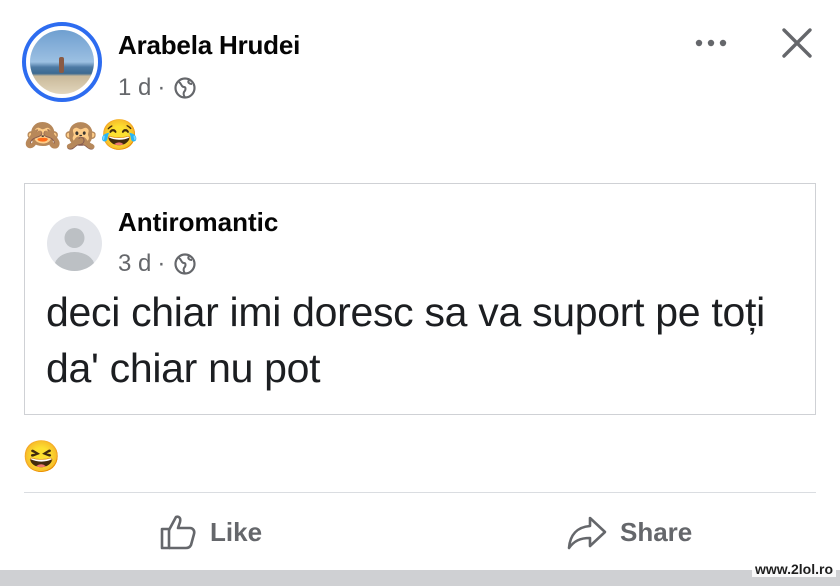 The width and height of the screenshot is (840, 586). I want to click on post-meta: 1 d ·, so click(157, 88).